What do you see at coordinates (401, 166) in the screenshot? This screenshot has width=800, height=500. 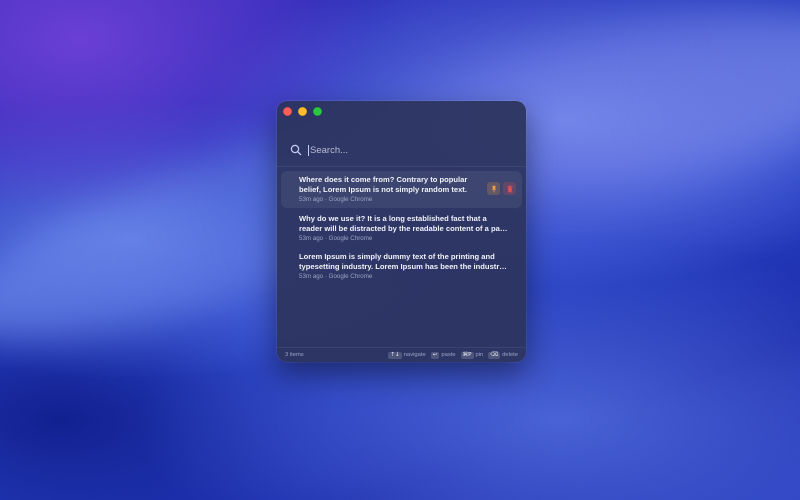 I see `divider` at bounding box center [401, 166].